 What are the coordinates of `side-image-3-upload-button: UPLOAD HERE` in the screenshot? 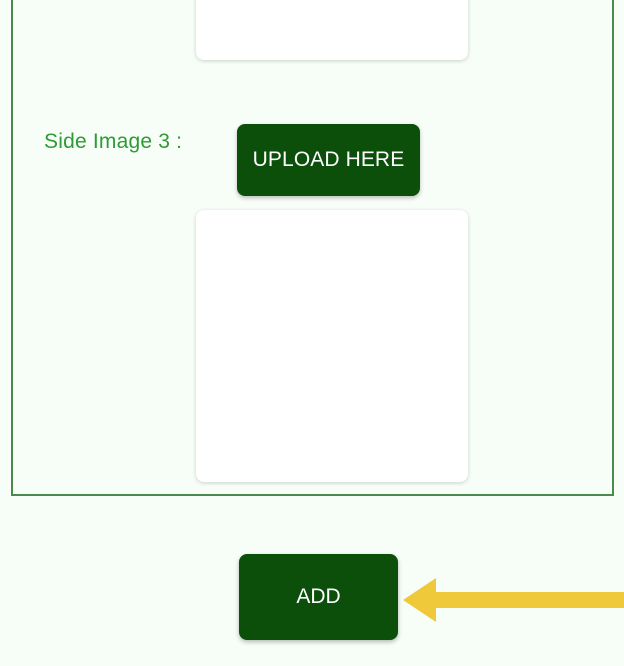 It's located at (328, 160).